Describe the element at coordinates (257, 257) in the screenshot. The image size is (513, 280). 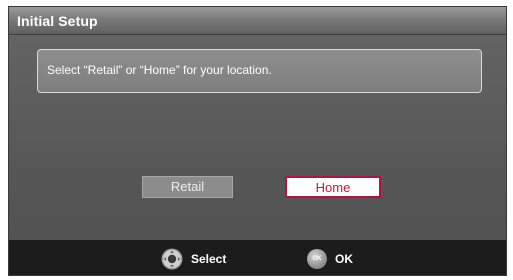
I see `footer-hint-bar: Select OK OK` at that location.